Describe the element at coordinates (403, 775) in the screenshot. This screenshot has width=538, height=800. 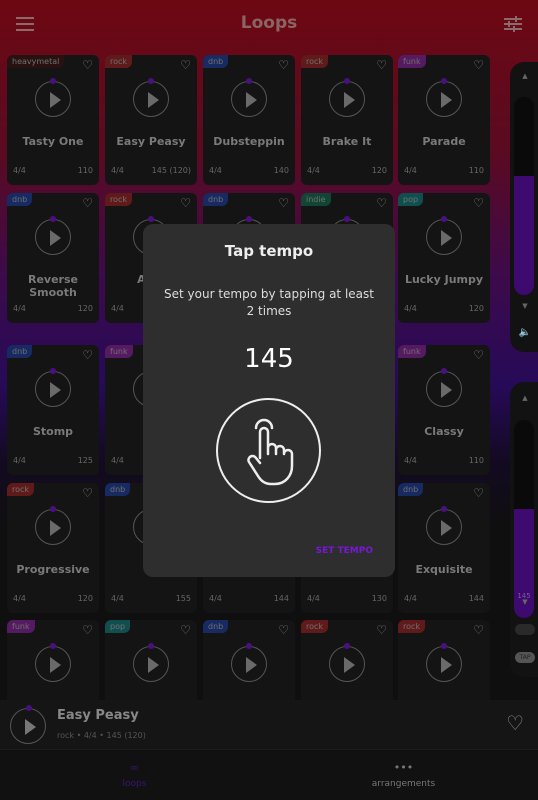
I see `tab-arrangements: ••• arrangements` at that location.